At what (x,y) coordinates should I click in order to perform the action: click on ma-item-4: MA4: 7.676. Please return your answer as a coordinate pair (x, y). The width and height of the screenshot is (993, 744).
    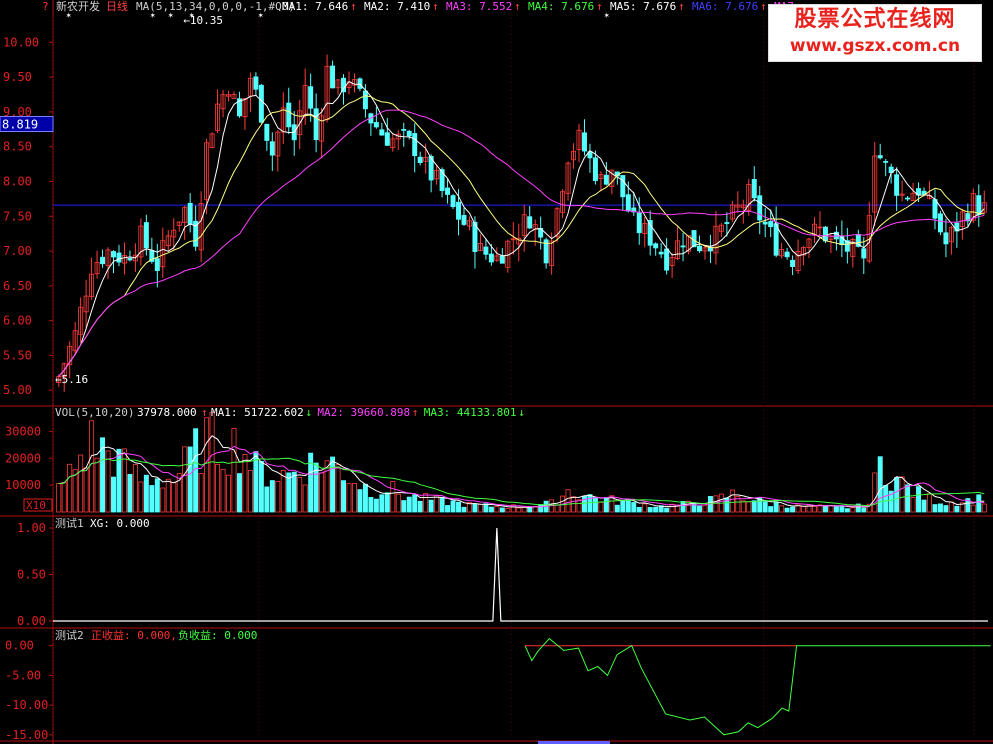
    Looking at the image, I should click on (561, 6).